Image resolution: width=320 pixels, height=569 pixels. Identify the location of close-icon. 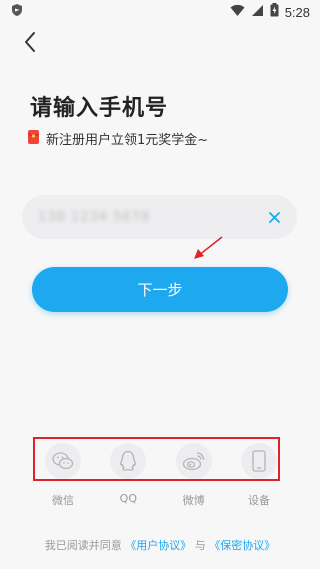
(274, 217).